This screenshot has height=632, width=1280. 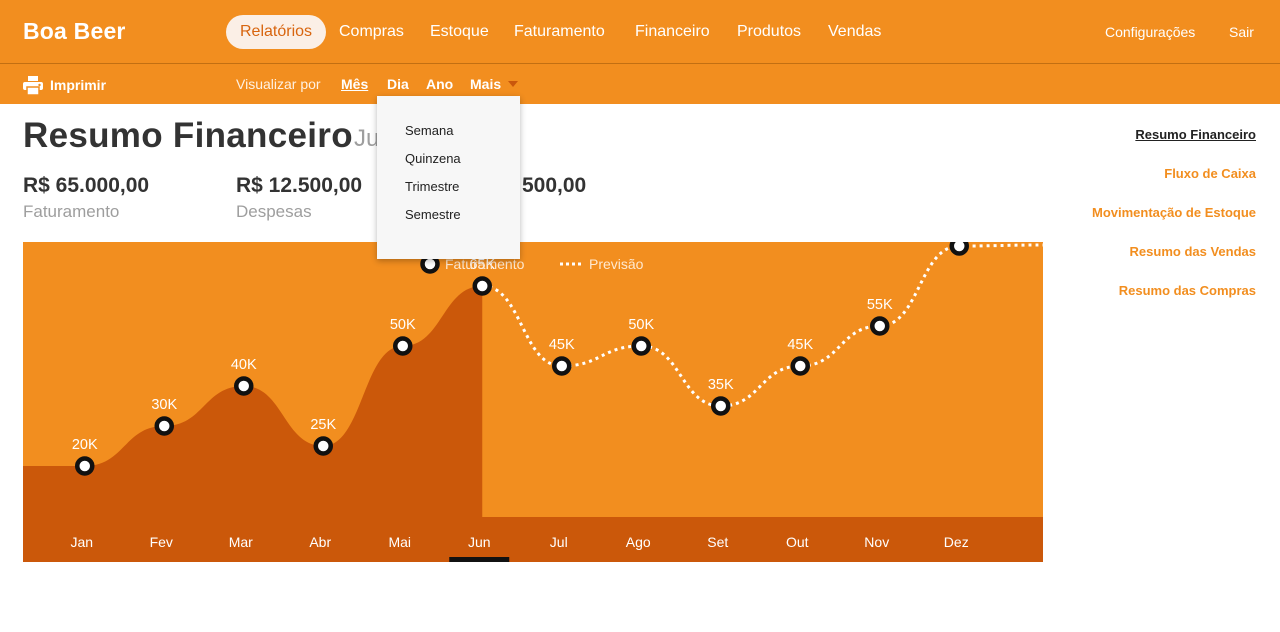 I want to click on period-month: Mês, so click(x=354, y=84).